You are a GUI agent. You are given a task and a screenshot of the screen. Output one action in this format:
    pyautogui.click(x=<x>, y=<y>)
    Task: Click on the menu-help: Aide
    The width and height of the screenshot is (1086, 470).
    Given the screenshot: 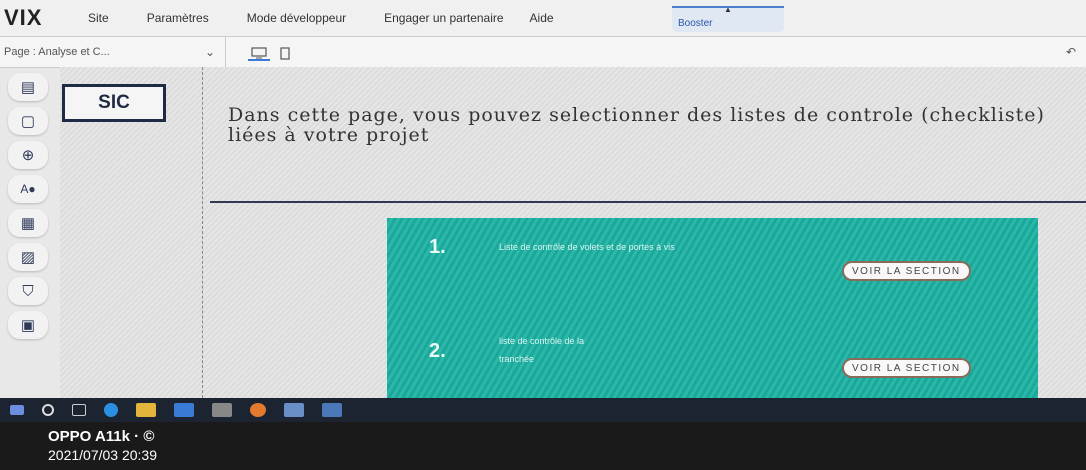 What is the action you would take?
    pyautogui.click(x=542, y=18)
    